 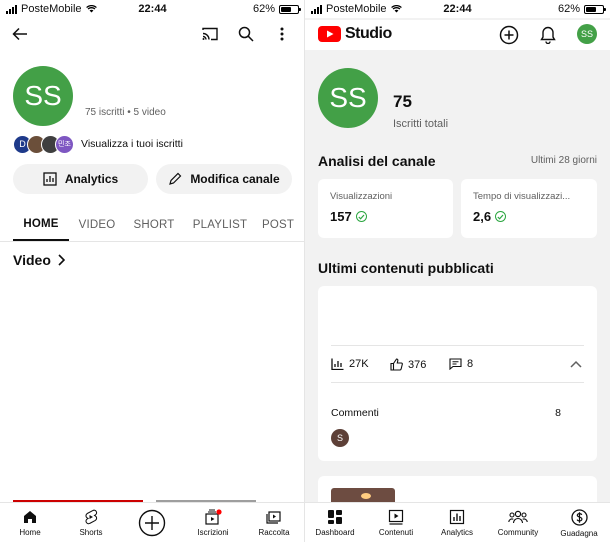 What do you see at coordinates (509, 35) in the screenshot?
I see `create-icon` at bounding box center [509, 35].